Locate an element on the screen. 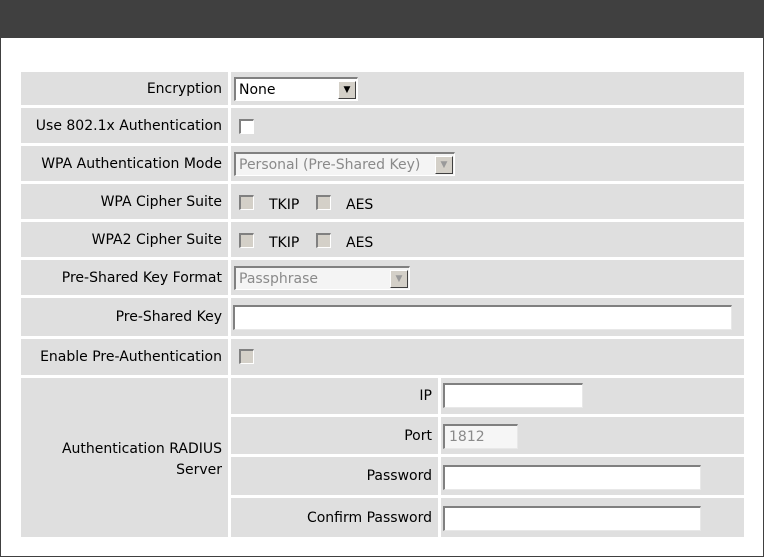 This screenshot has height=557, width=764. wpa2-aes-checkbox is located at coordinates (323, 240).